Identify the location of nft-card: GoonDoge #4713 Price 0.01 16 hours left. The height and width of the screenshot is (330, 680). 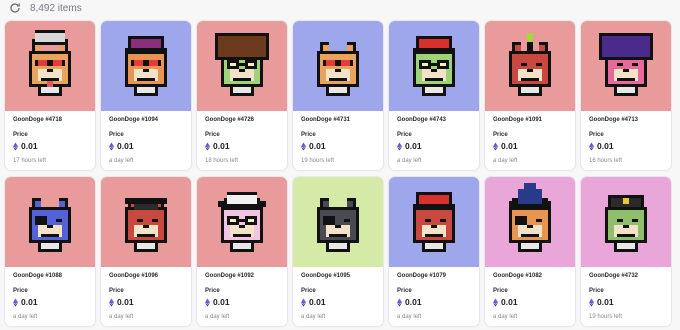
(626, 95).